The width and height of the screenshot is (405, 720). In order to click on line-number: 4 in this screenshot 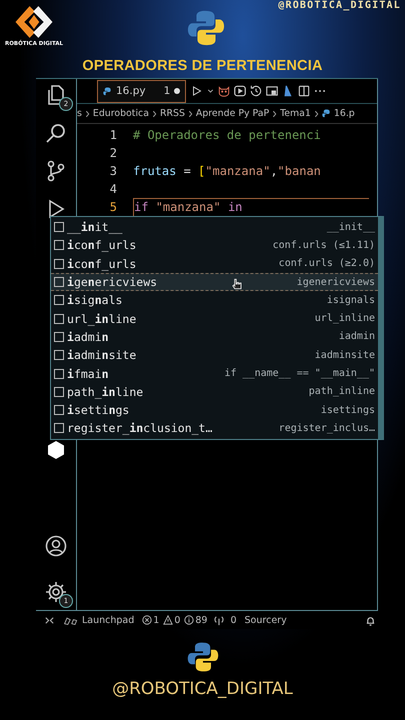, I will do `click(113, 189)`.